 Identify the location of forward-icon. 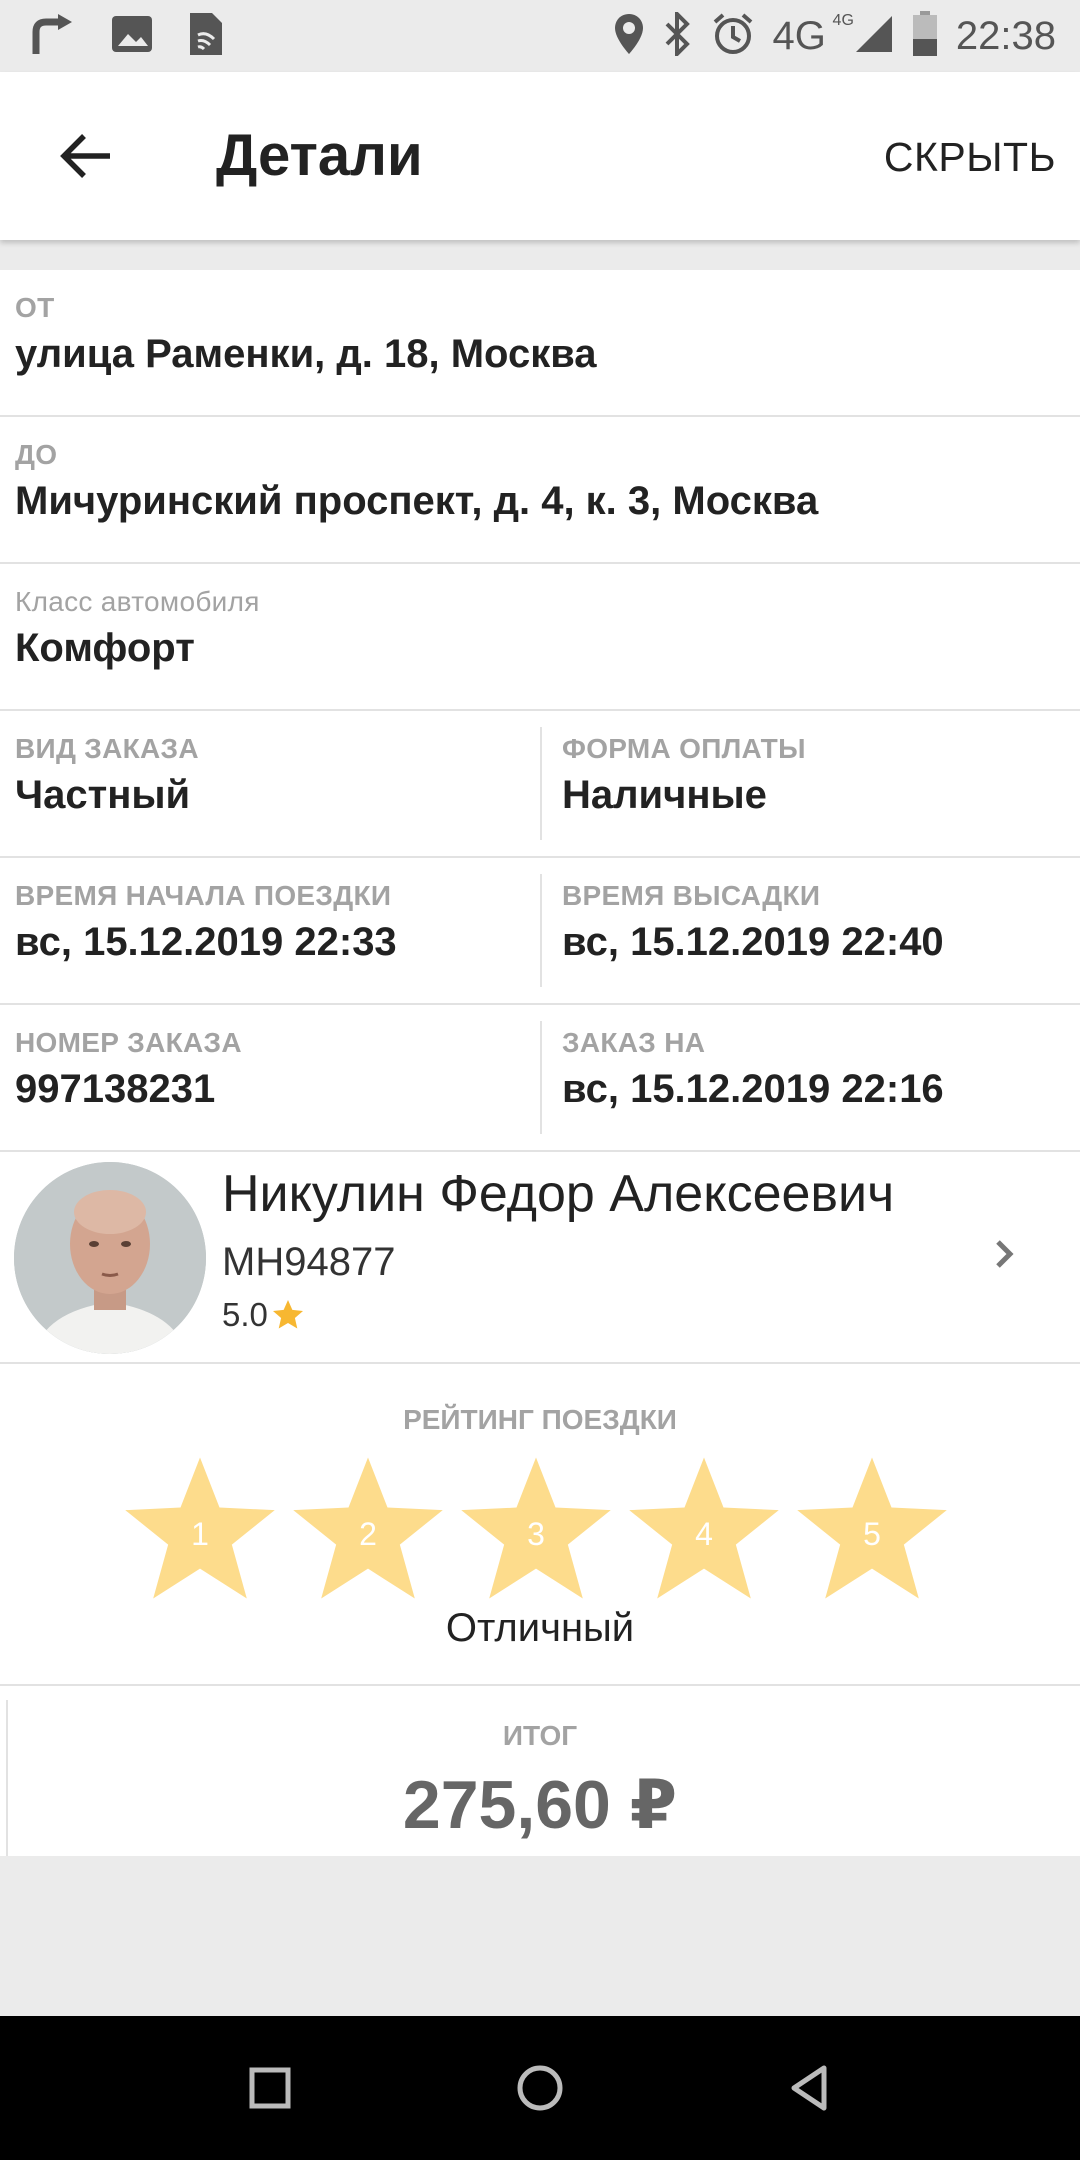
(52, 36).